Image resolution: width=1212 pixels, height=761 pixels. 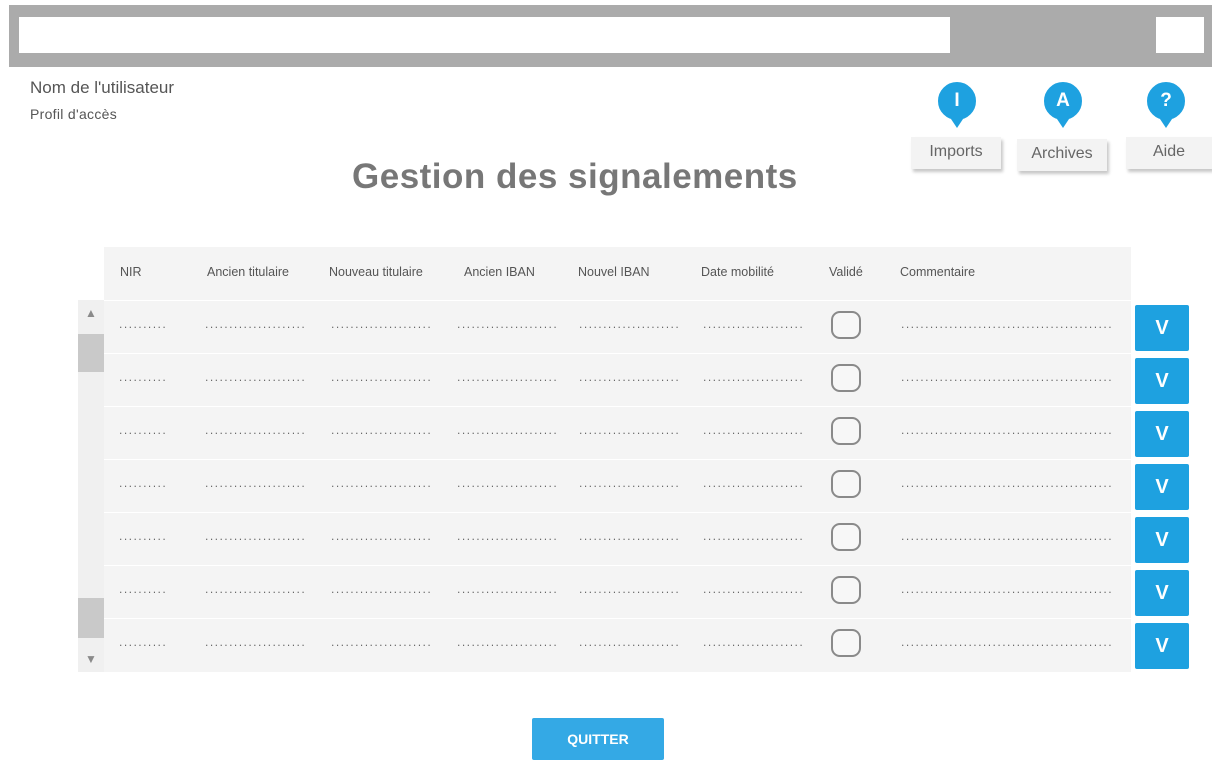 I want to click on help-icon-glyph: ?, so click(x=1166, y=100).